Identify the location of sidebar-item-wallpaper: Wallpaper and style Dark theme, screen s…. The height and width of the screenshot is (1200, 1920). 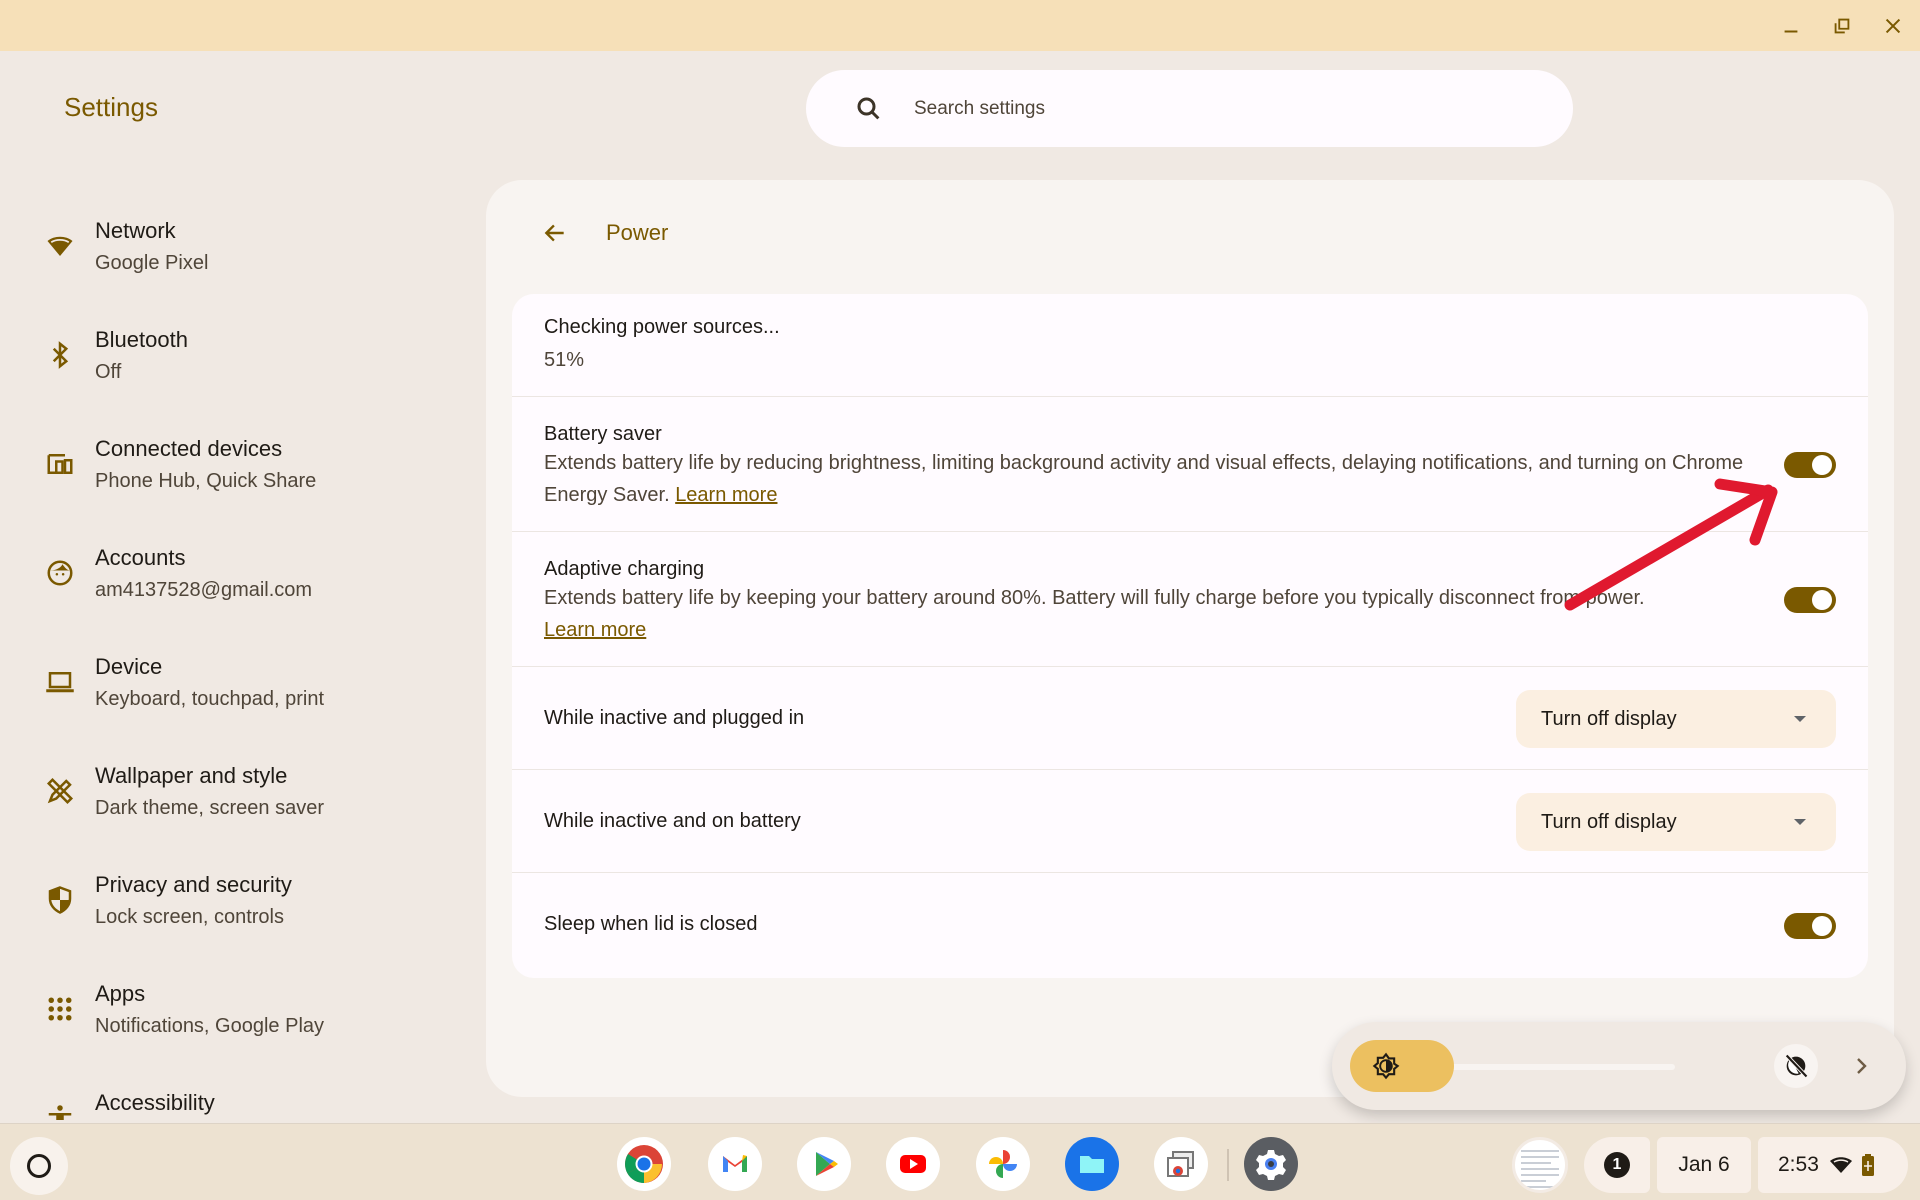
(235, 790).